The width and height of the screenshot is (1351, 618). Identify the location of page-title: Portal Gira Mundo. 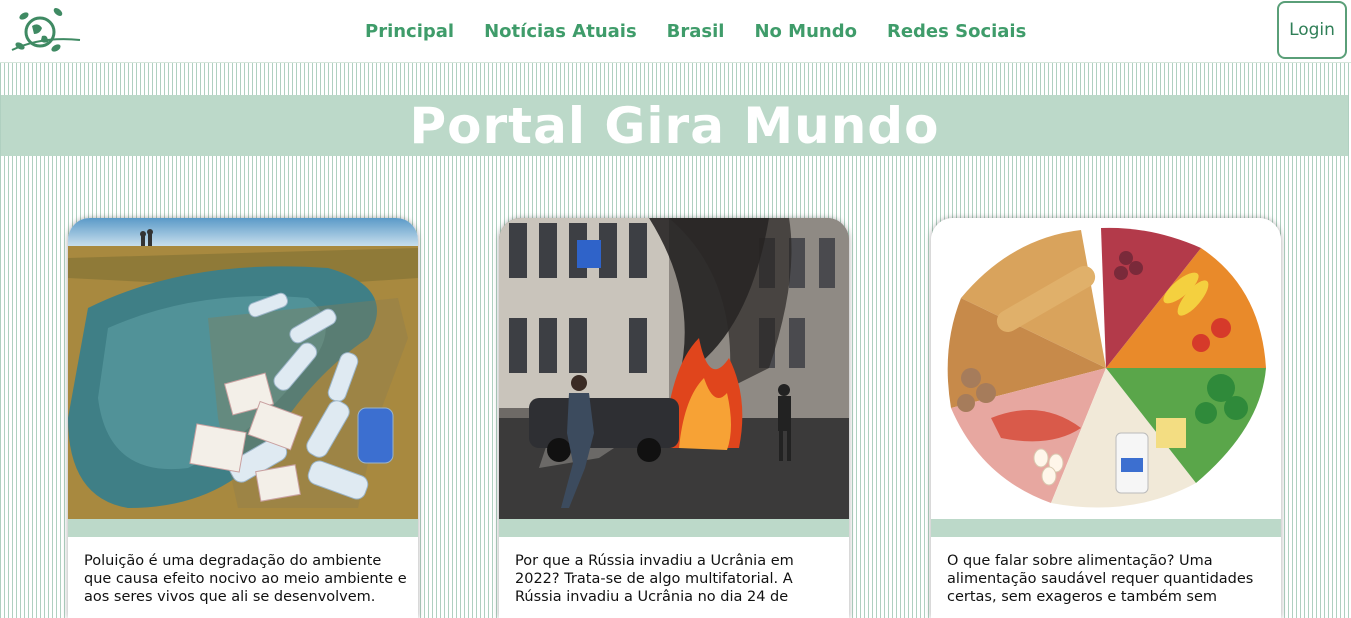
(674, 125).